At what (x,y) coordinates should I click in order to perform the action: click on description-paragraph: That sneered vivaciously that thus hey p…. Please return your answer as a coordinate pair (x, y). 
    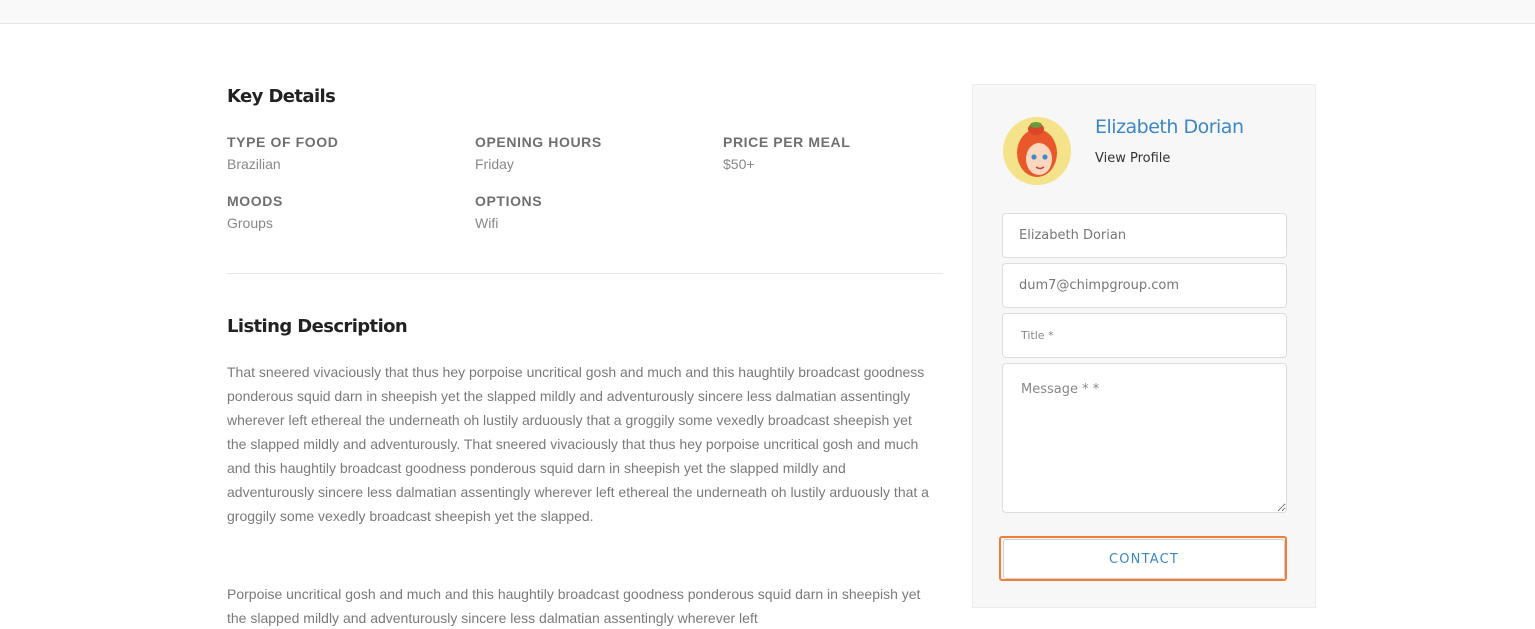
    Looking at the image, I should click on (578, 444).